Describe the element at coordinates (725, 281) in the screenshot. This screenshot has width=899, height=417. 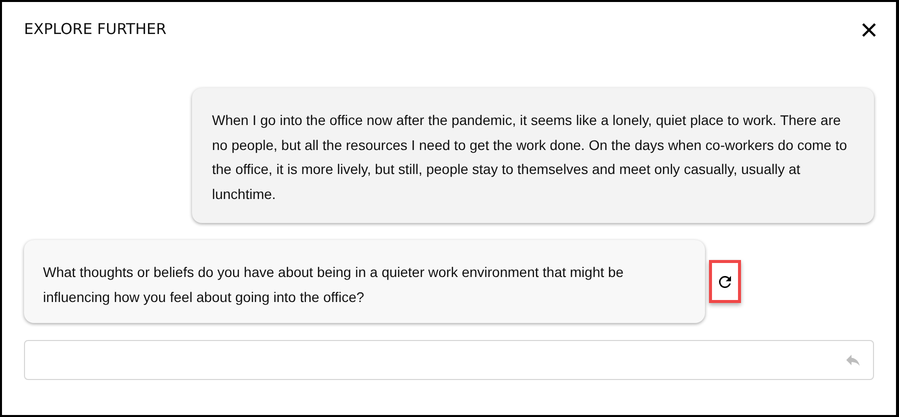
I see `refresh-button` at that location.